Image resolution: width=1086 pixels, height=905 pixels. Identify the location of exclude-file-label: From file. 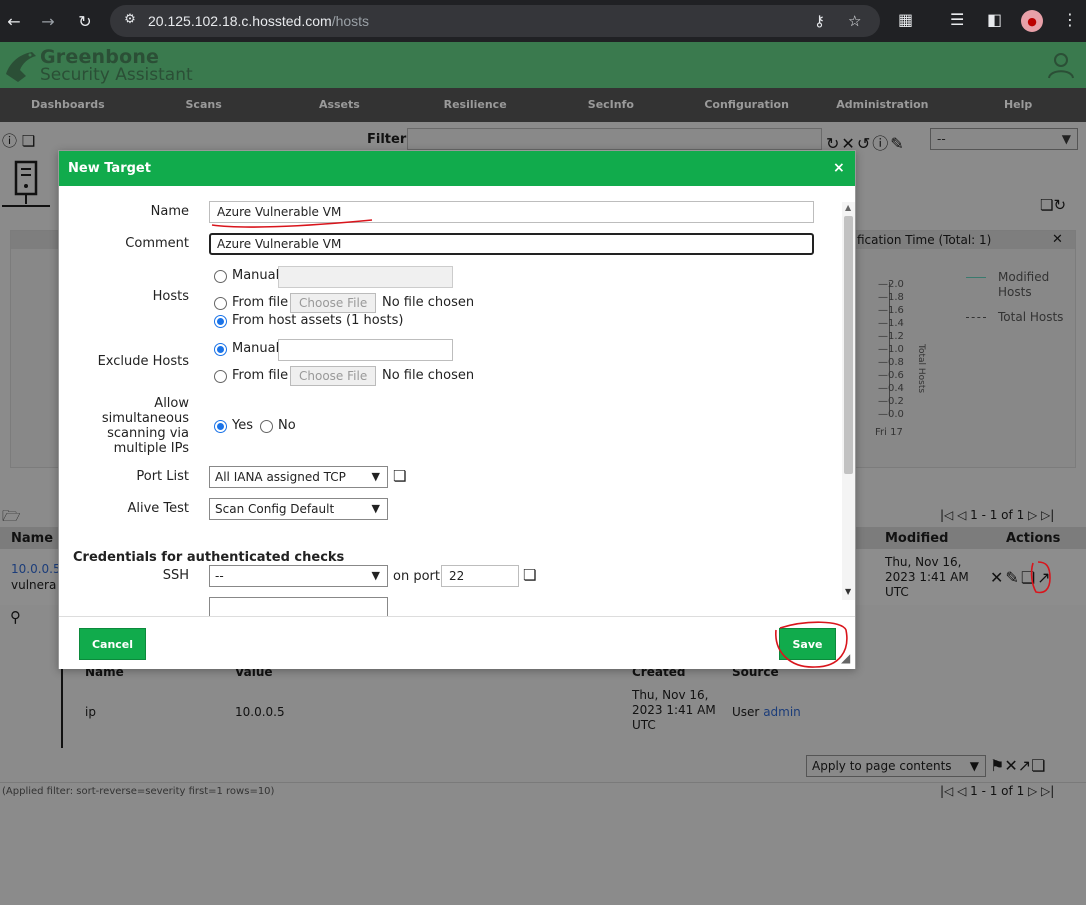
(260, 375).